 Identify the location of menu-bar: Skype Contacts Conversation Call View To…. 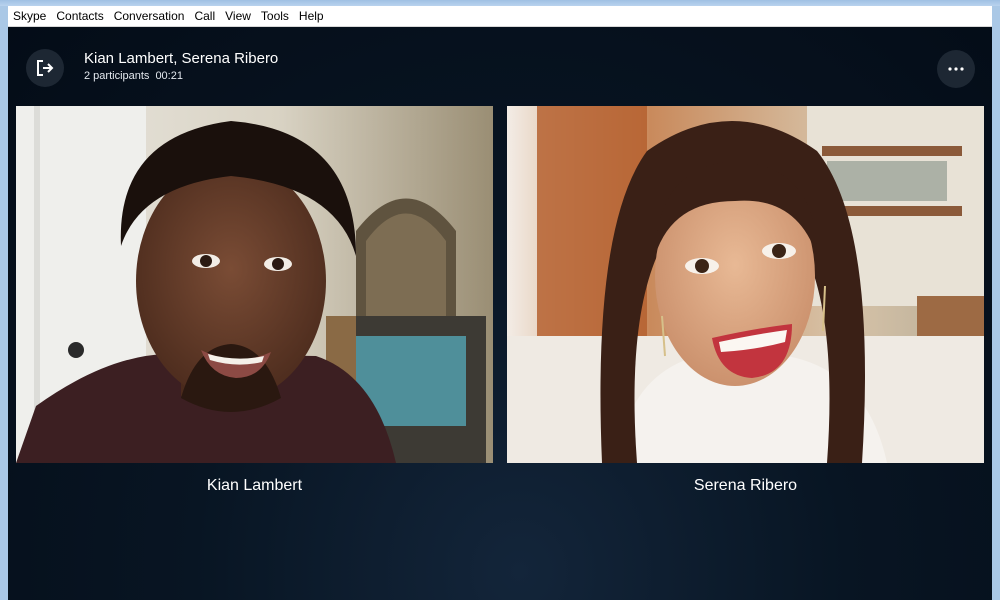
(500, 16).